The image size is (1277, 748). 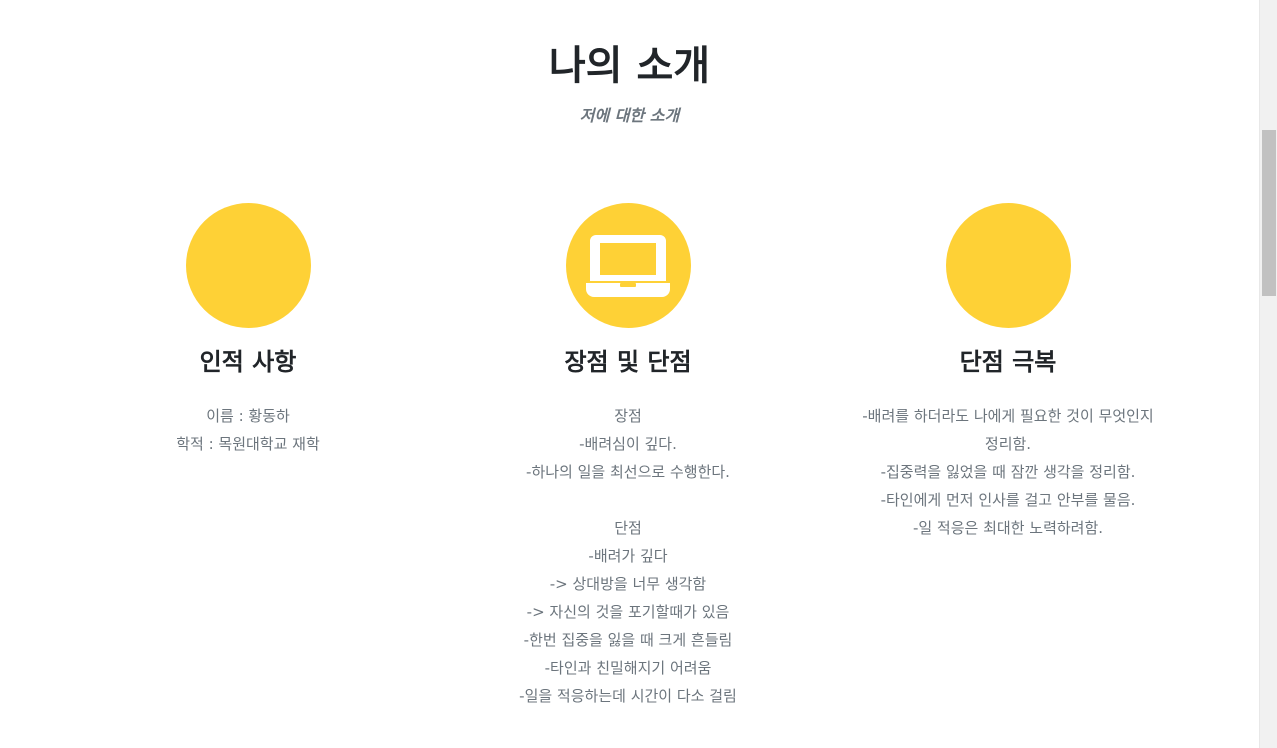 I want to click on section-subtitle: 저에 대한 소개, so click(x=629, y=115).